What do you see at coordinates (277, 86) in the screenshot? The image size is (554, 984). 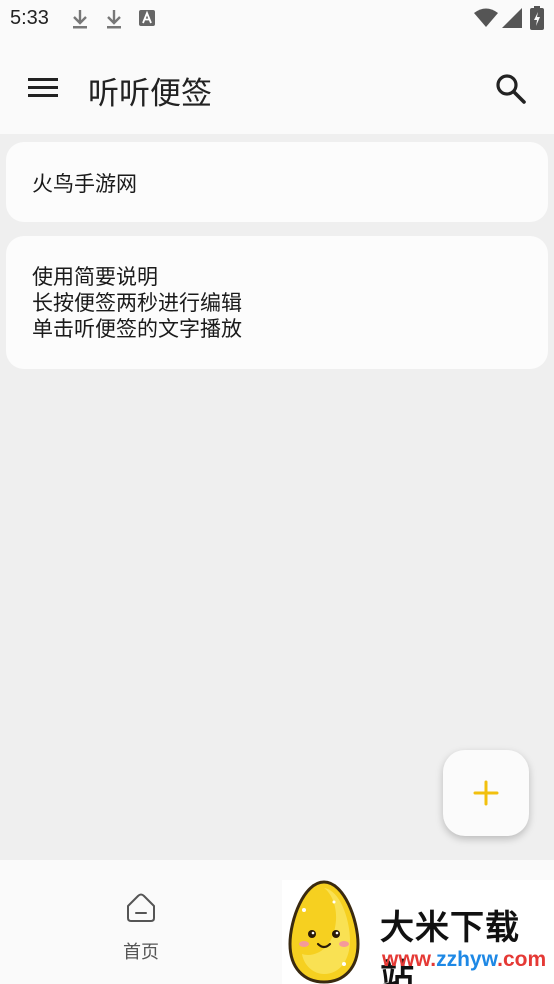 I see `app-bar: 听听便签` at bounding box center [277, 86].